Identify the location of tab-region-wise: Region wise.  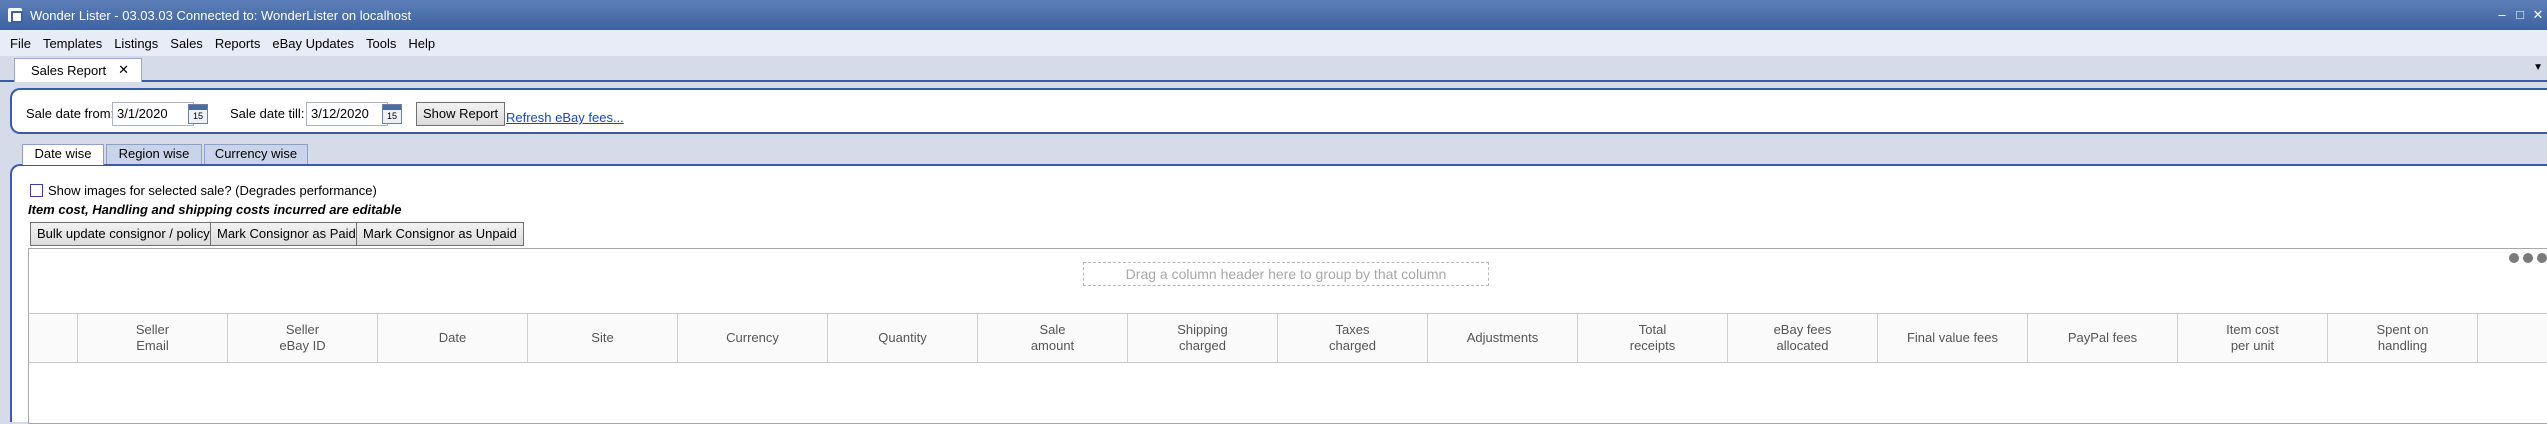
(154, 154).